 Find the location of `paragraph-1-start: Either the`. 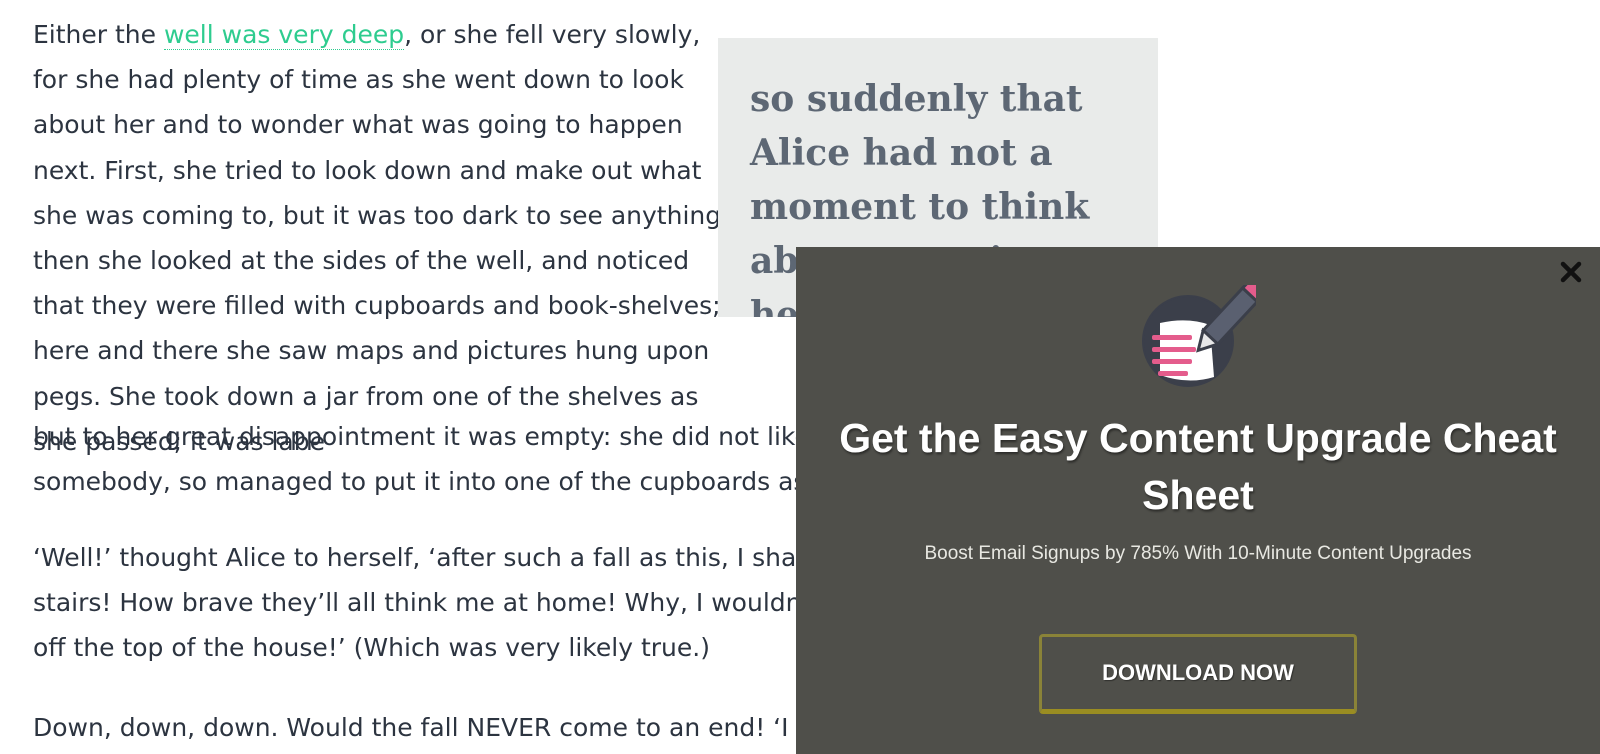

paragraph-1-start: Either the is located at coordinates (98, 34).